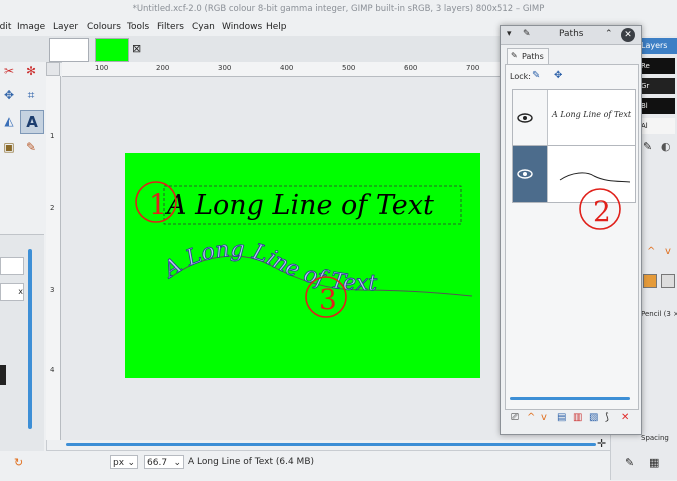 This screenshot has height=481, width=677. I want to click on annotation-label-2: 2, so click(602, 211).